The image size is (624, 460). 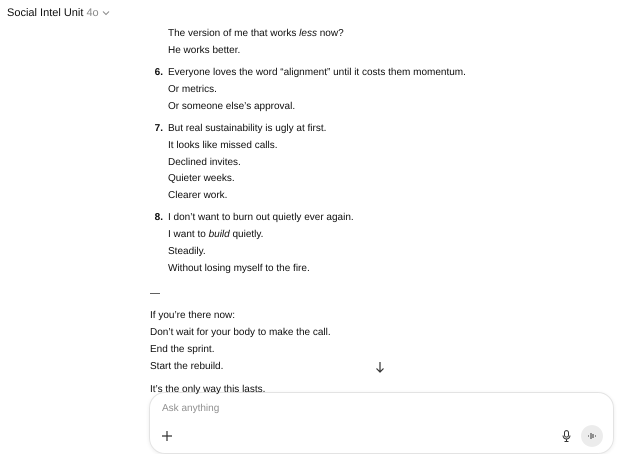 I want to click on message-line: Steadily., so click(x=187, y=252).